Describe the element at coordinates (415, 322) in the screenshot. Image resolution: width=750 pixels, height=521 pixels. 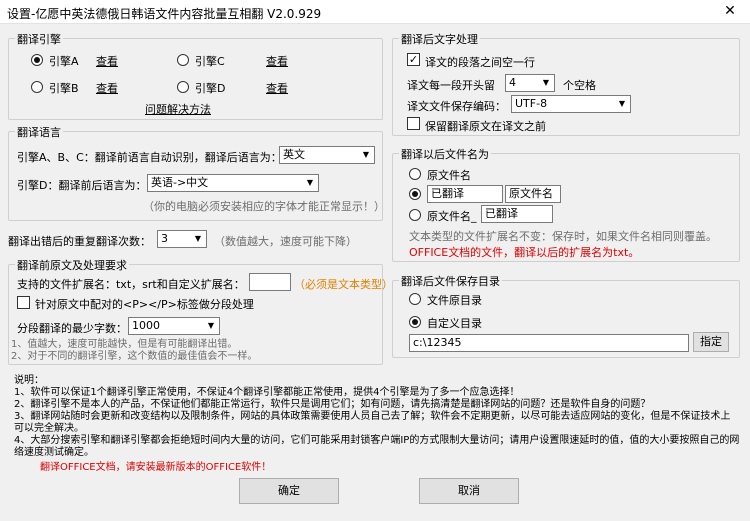
I see `savedir-custom-radio` at that location.